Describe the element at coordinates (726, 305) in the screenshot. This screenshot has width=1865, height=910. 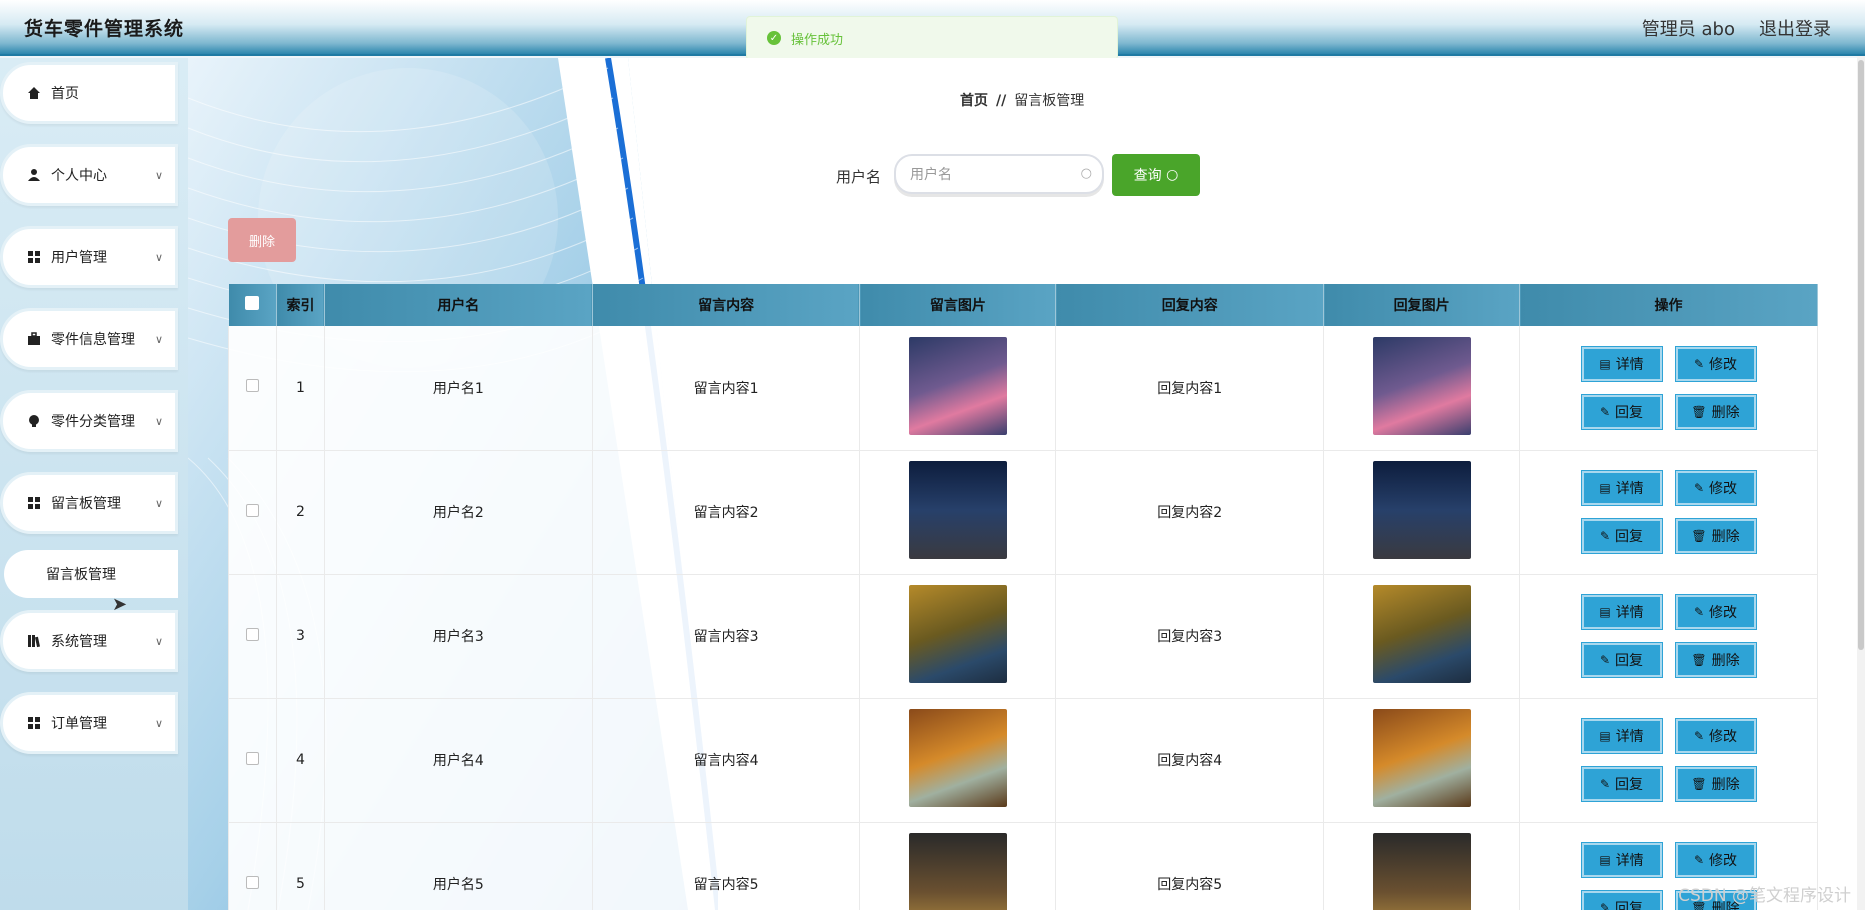
I see `column-header: 留言内容` at that location.